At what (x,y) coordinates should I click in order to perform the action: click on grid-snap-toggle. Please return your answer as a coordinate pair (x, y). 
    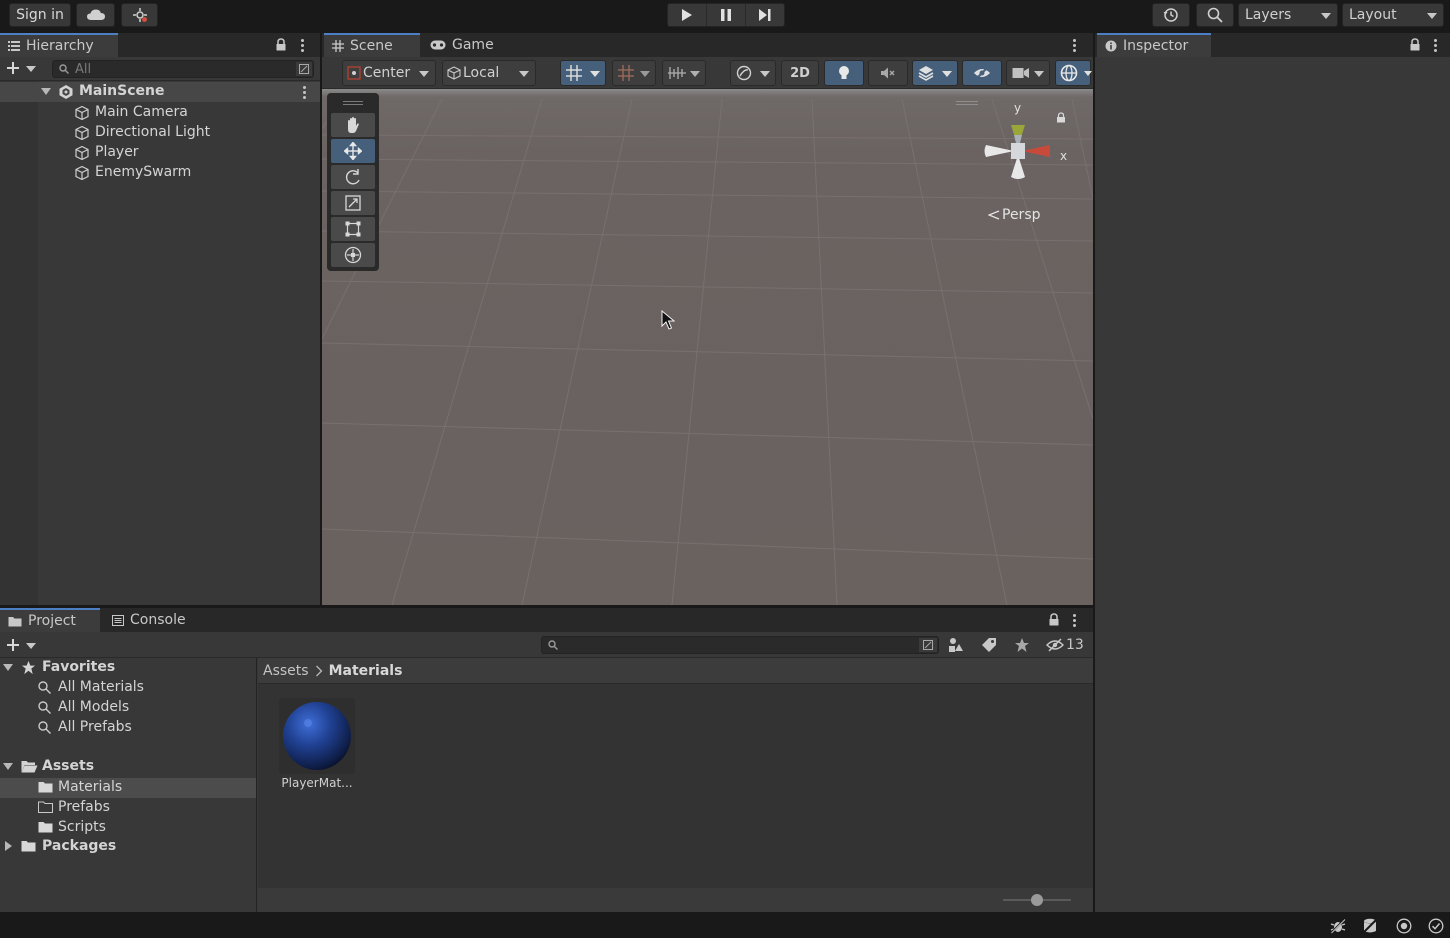
    Looking at the image, I should click on (634, 73).